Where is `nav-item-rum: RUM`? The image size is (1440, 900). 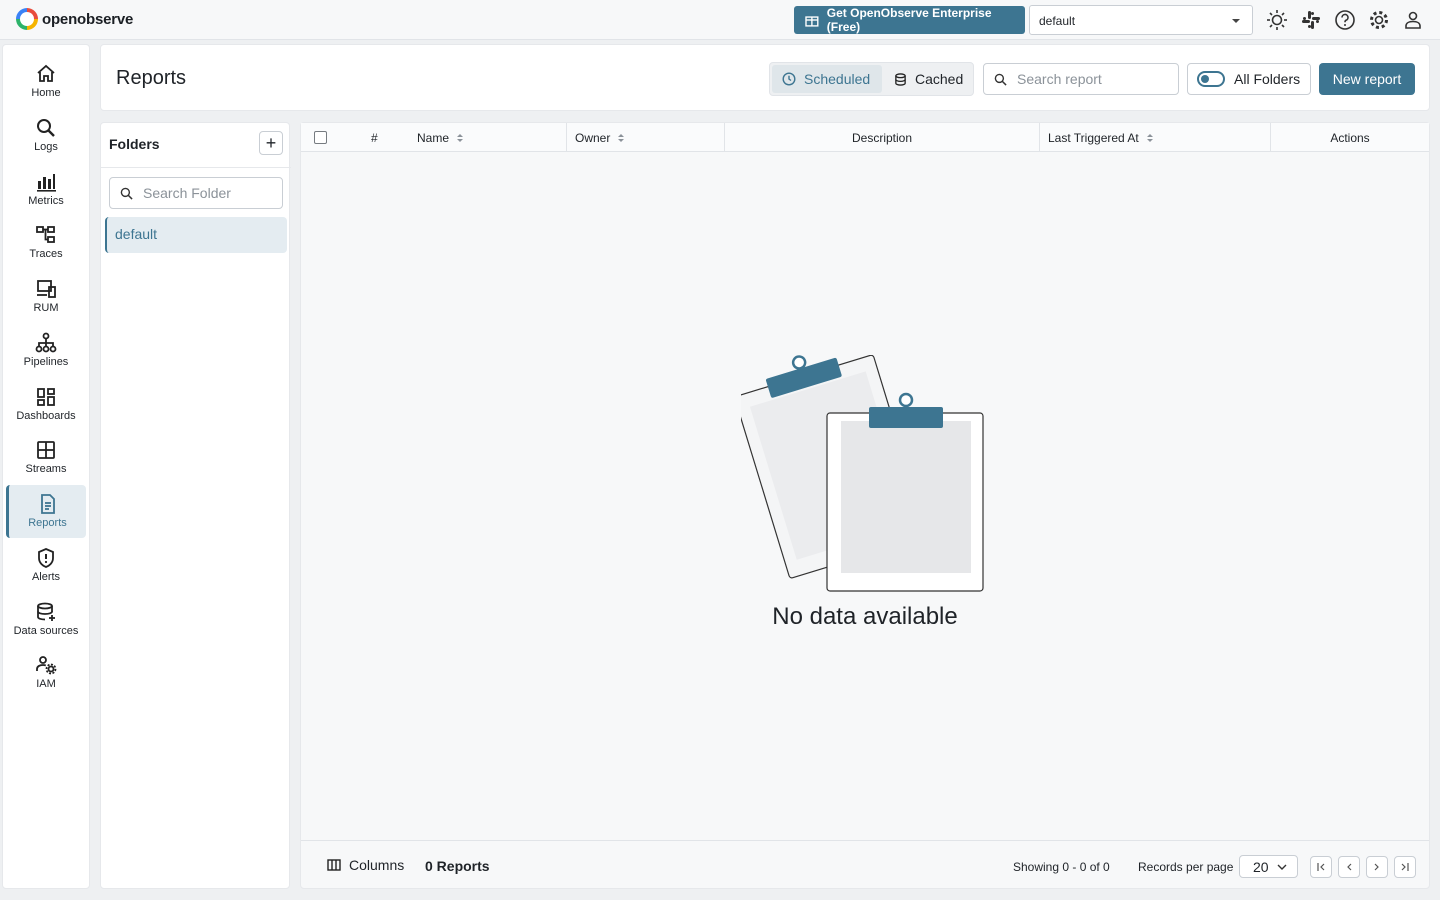 nav-item-rum: RUM is located at coordinates (46, 296).